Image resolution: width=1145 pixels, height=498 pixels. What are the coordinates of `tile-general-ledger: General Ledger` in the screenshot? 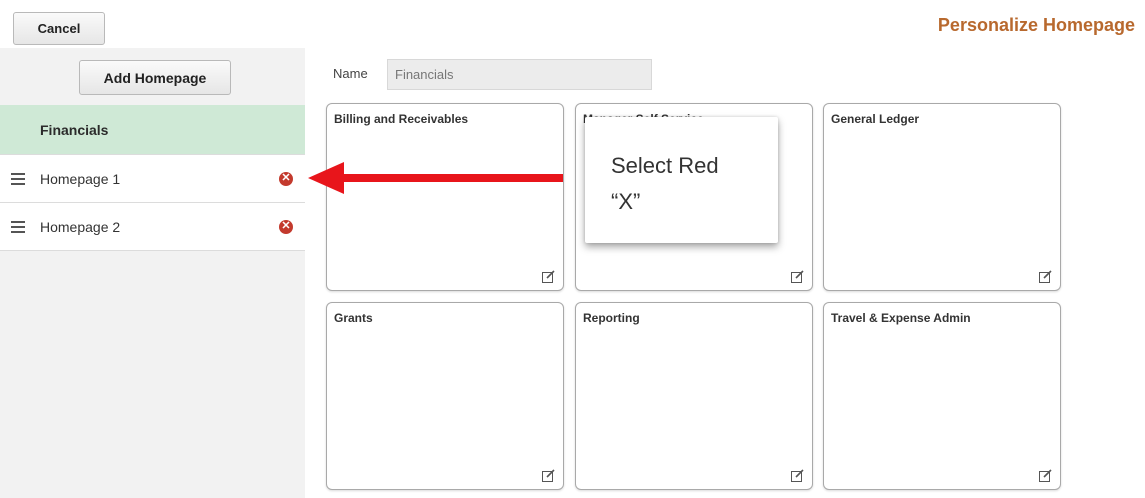 It's located at (942, 197).